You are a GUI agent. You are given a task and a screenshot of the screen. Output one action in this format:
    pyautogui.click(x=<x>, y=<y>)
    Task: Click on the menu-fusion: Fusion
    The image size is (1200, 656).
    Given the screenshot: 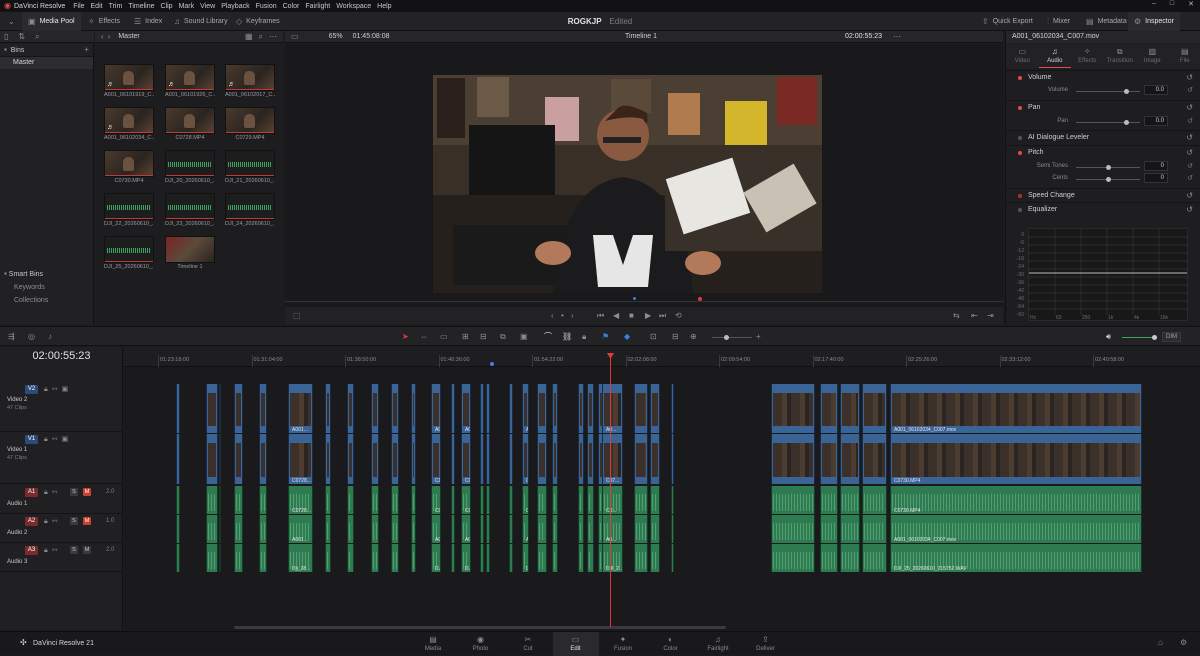 What is the action you would take?
    pyautogui.click(x=266, y=6)
    